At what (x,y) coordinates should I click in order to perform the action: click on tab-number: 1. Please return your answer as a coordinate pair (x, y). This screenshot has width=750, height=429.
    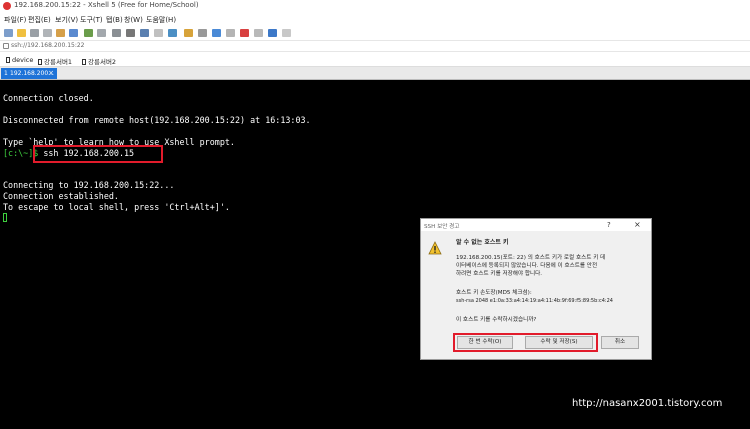
    Looking at the image, I should click on (6, 73).